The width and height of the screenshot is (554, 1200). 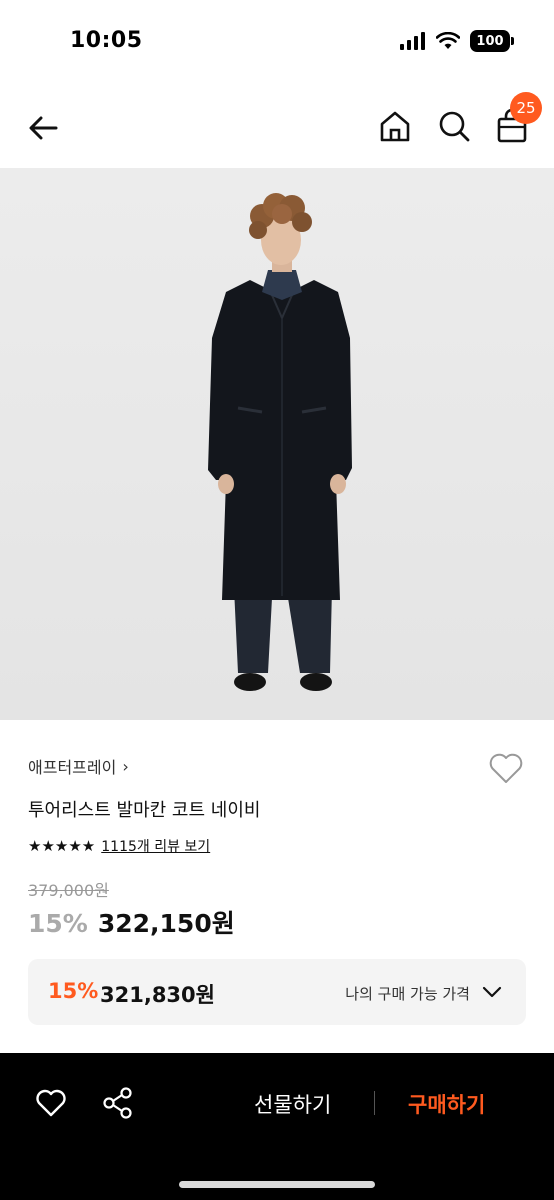 What do you see at coordinates (395, 126) in the screenshot?
I see `home-icon` at bounding box center [395, 126].